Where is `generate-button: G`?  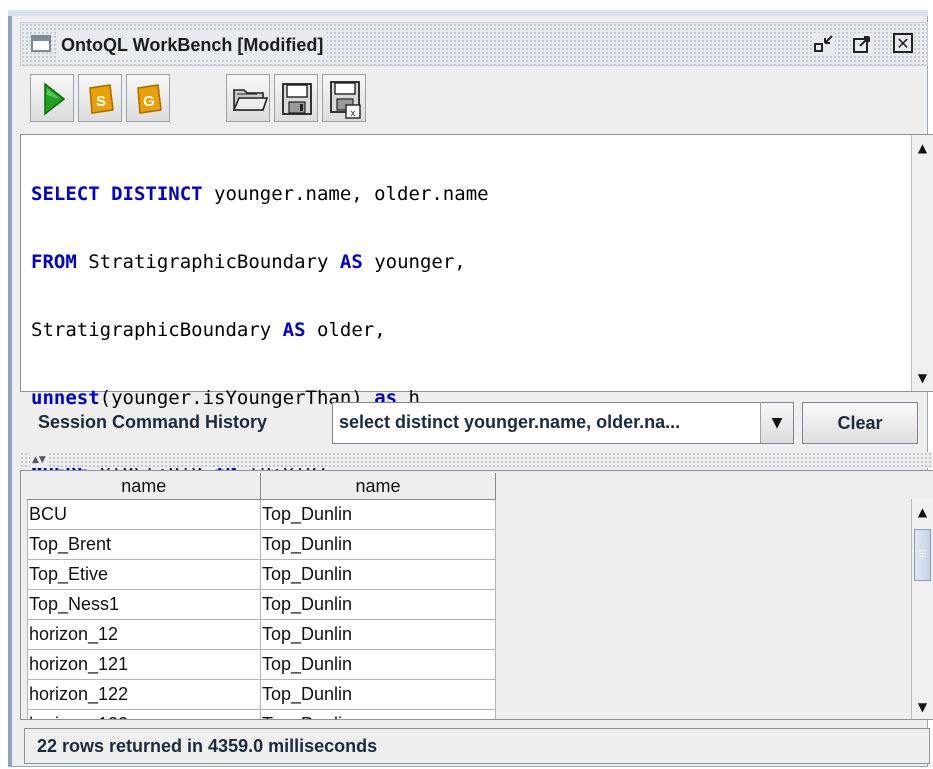 generate-button: G is located at coordinates (148, 98).